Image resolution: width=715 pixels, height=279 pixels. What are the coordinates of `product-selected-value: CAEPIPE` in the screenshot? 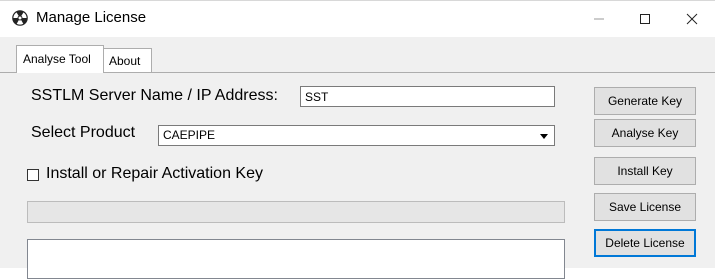 It's located at (189, 135).